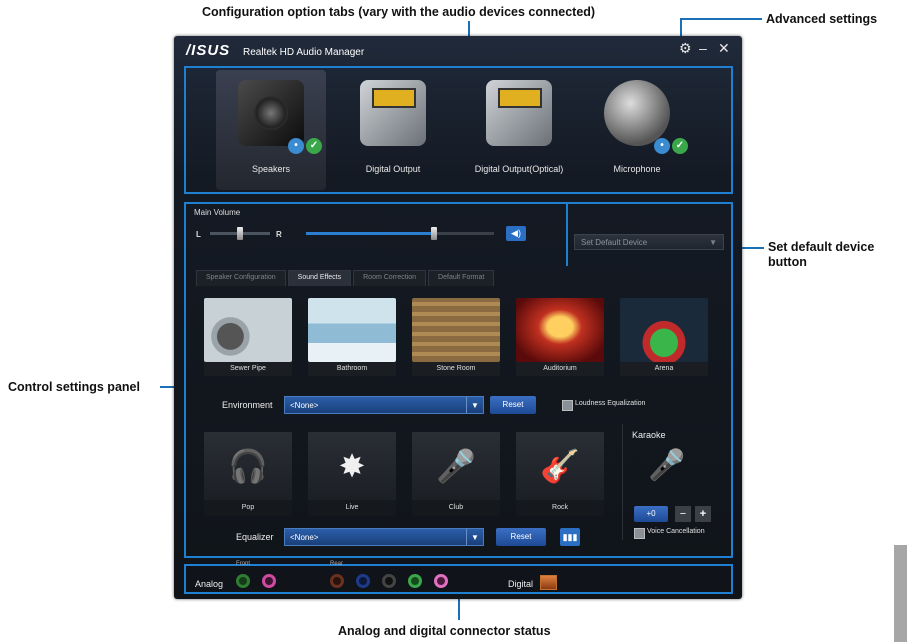  What do you see at coordinates (384, 405) in the screenshot?
I see `environment-dropdown: <None> ▼` at bounding box center [384, 405].